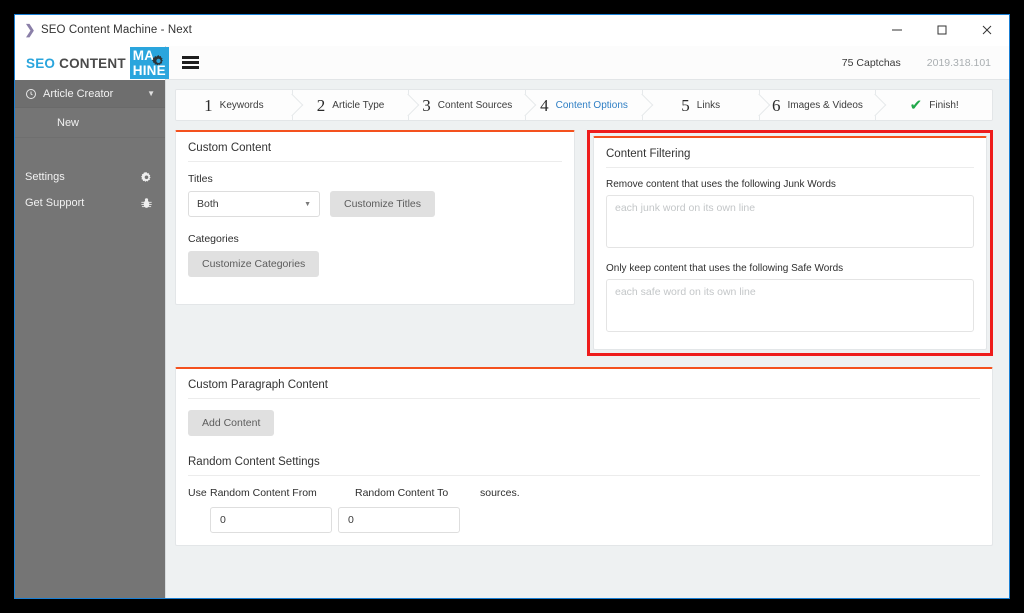 The width and height of the screenshot is (1024, 613). I want to click on panel-title: Custom Content, so click(375, 152).